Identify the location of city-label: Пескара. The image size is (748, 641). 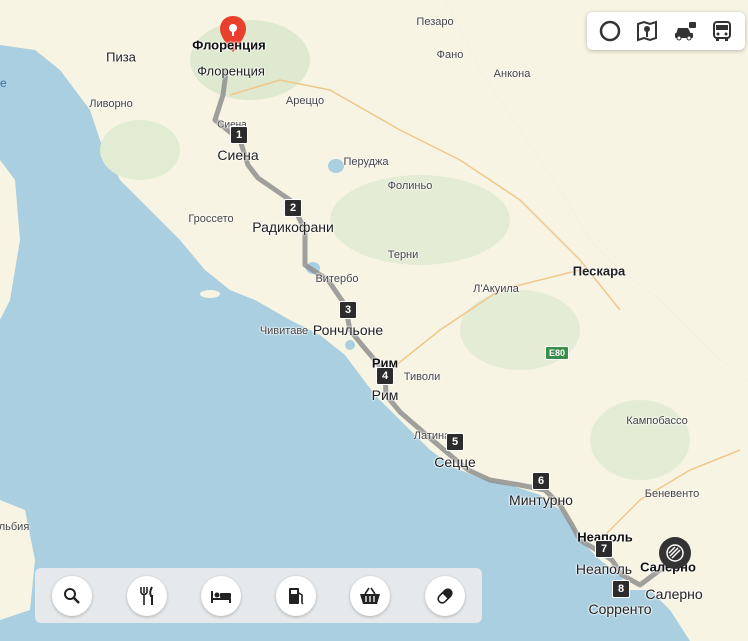
(599, 271).